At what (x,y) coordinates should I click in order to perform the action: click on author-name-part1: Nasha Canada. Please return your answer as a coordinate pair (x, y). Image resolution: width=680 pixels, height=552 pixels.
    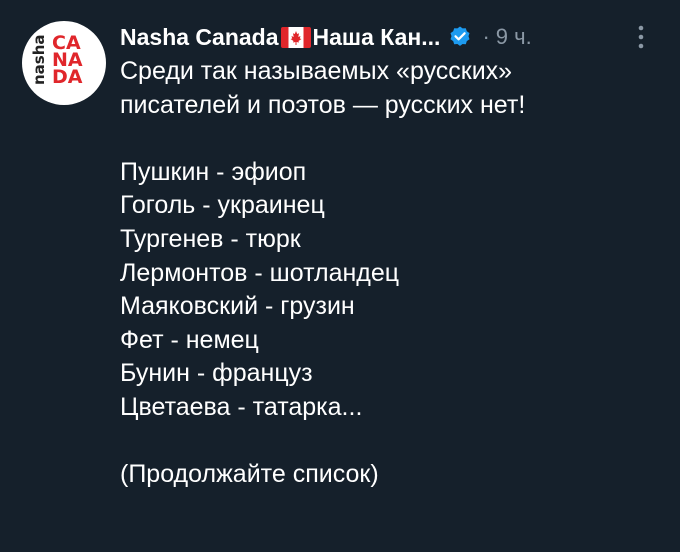
    Looking at the image, I should click on (199, 36).